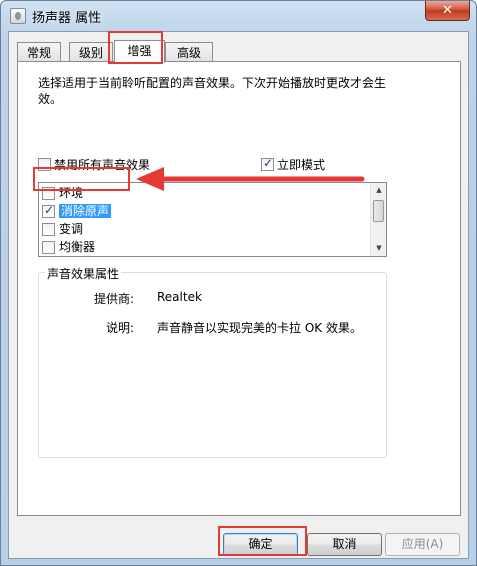  I want to click on ok-button: 确定, so click(260, 544).